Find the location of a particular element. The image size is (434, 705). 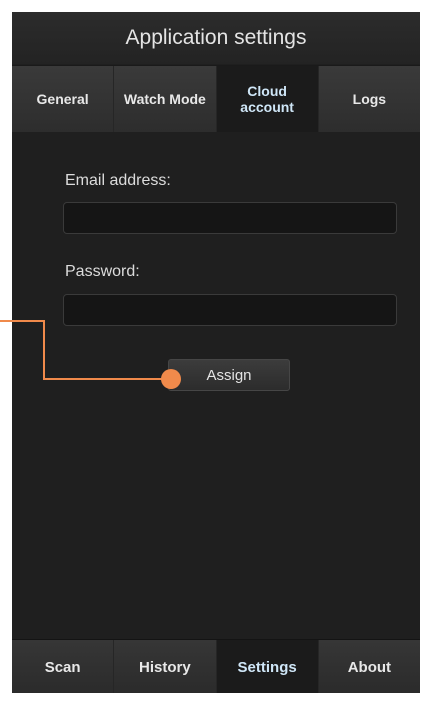

nav-scan: Scan is located at coordinates (63, 666).